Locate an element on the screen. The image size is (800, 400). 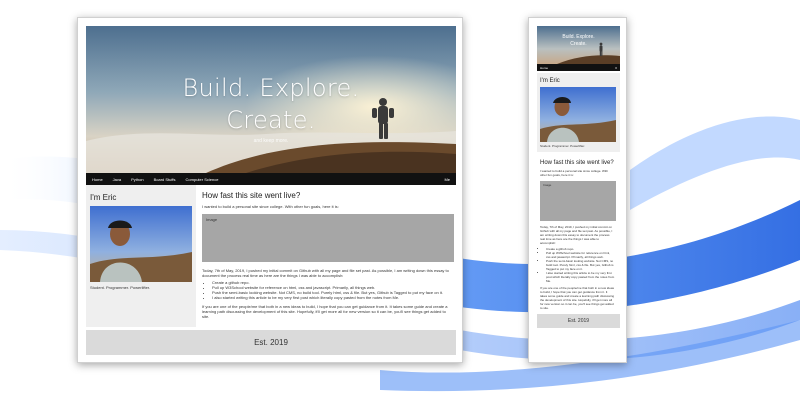
mobile-hero-title-line1: Build. Explore. is located at coordinates (578, 37).